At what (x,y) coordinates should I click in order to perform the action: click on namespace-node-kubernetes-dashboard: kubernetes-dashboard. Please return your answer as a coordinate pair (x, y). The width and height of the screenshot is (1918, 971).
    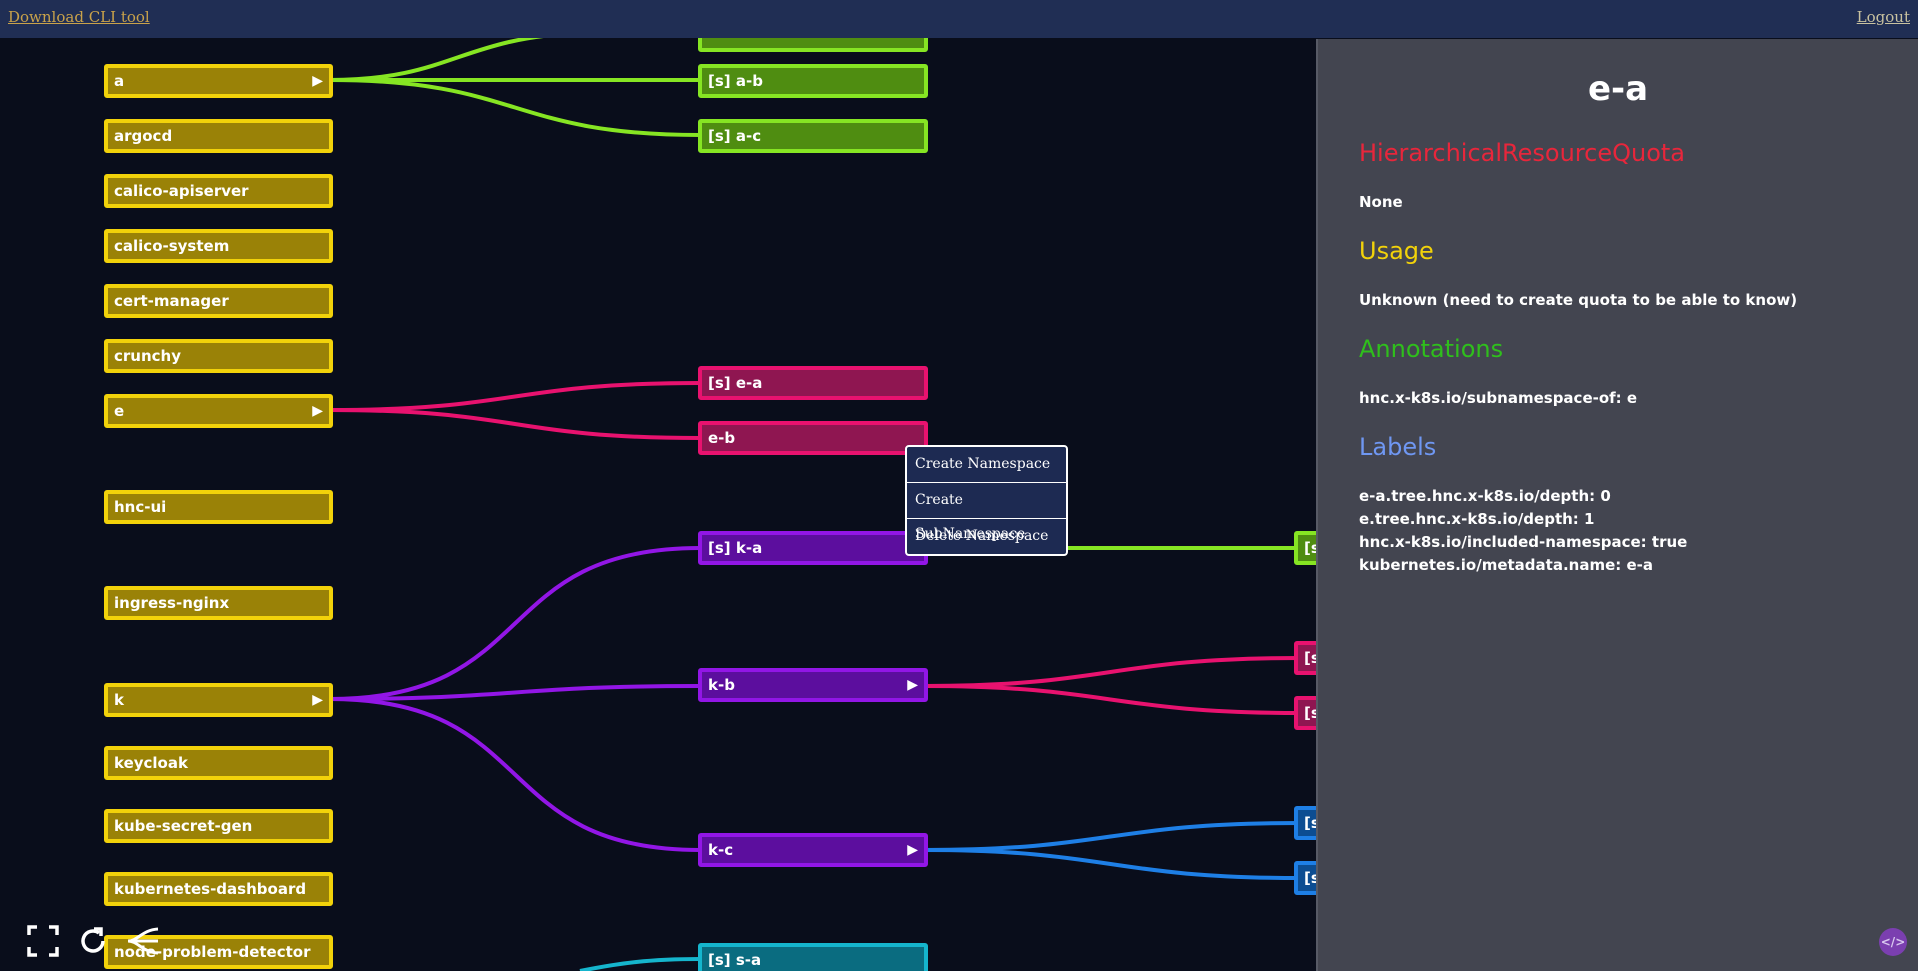
    Looking at the image, I should click on (218, 889).